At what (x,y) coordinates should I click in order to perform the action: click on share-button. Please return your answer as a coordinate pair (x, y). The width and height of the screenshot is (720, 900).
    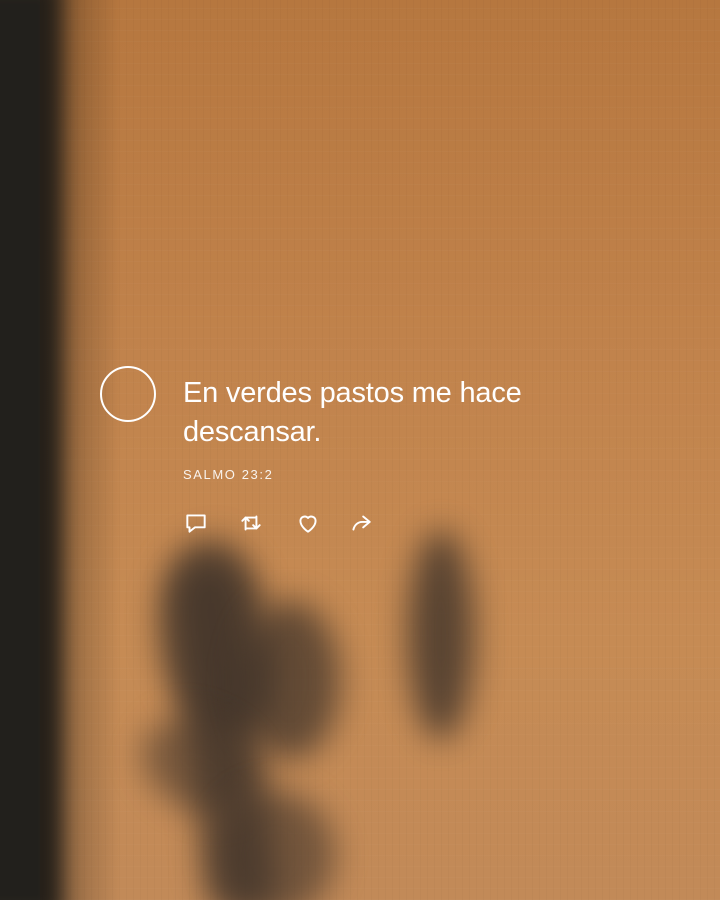
    Looking at the image, I should click on (361, 523).